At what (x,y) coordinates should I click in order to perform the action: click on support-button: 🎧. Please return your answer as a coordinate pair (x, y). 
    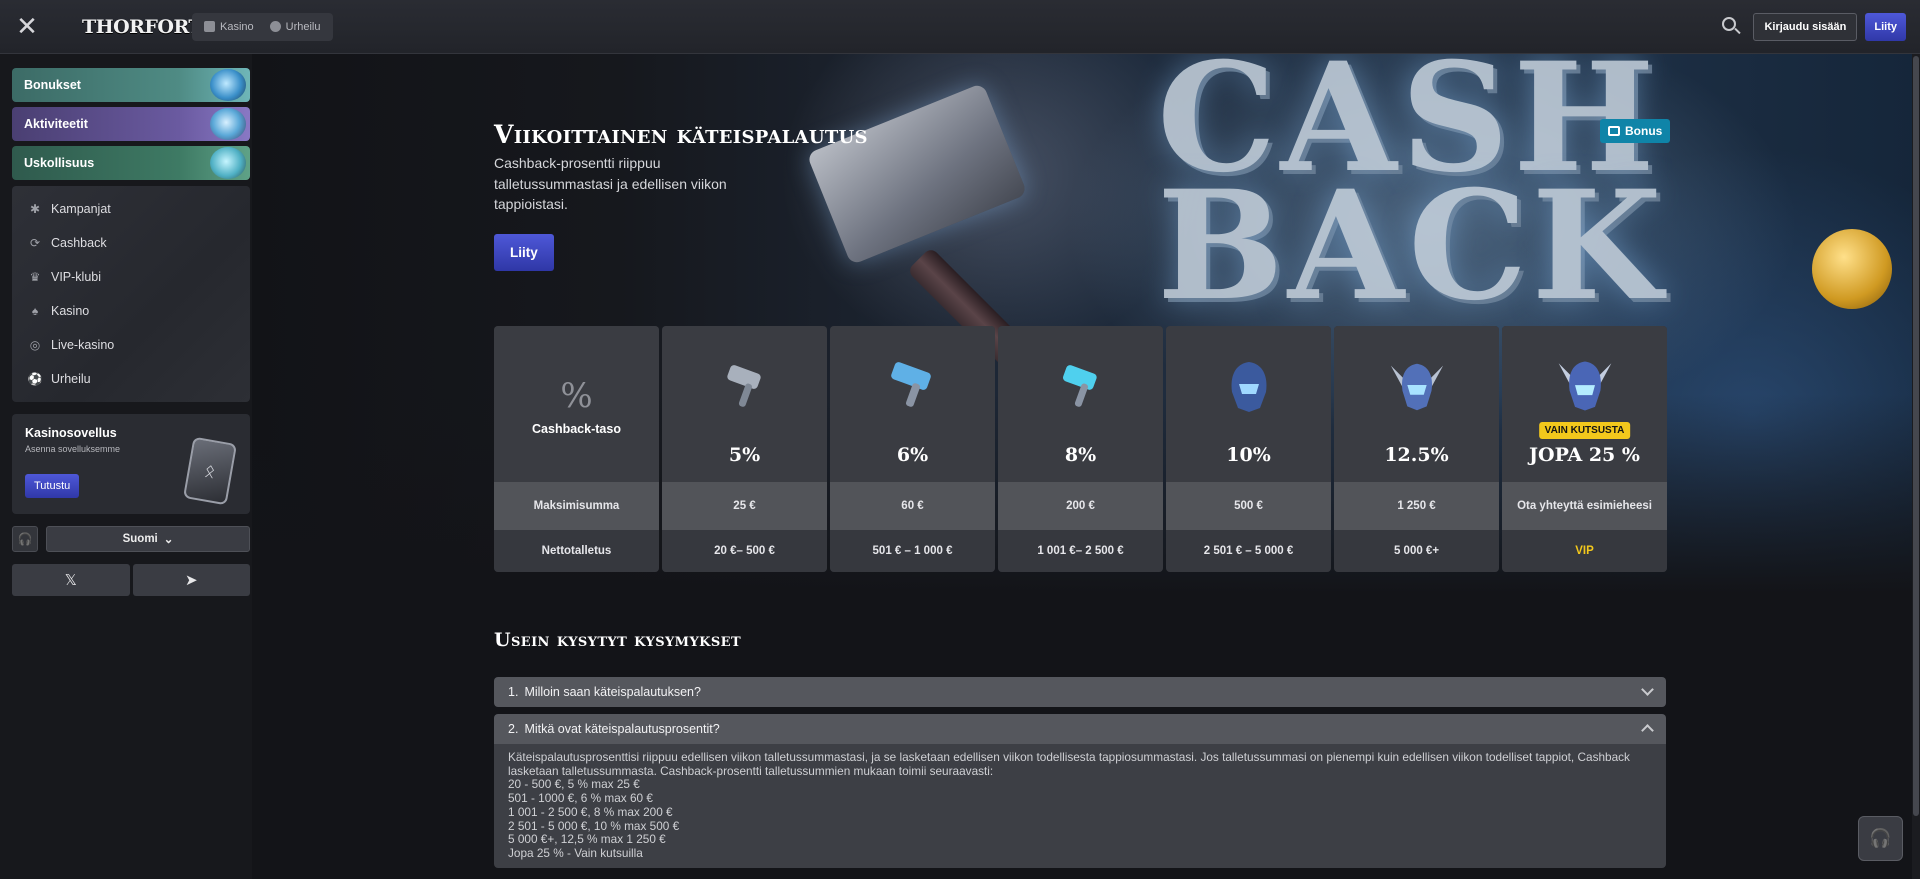
    Looking at the image, I should click on (25, 539).